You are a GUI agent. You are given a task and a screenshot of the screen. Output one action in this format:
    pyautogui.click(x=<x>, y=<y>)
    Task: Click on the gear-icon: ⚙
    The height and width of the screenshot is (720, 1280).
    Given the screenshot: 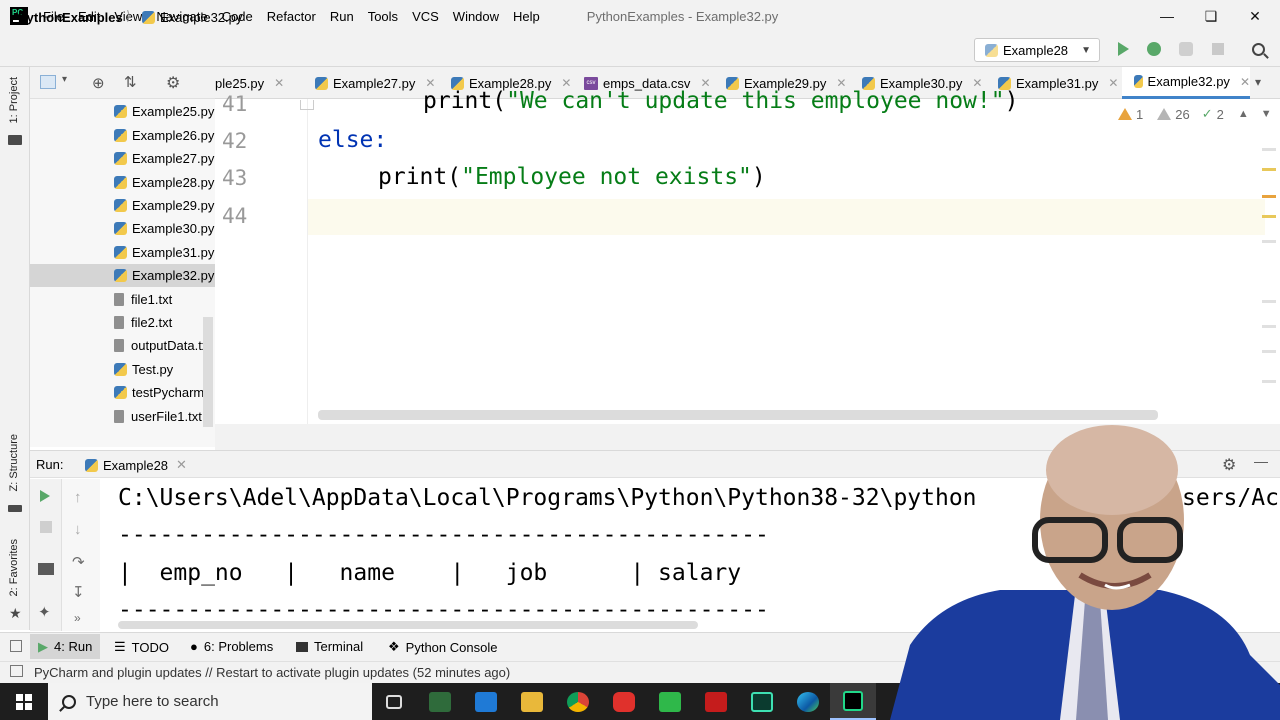 What is the action you would take?
    pyautogui.click(x=173, y=83)
    